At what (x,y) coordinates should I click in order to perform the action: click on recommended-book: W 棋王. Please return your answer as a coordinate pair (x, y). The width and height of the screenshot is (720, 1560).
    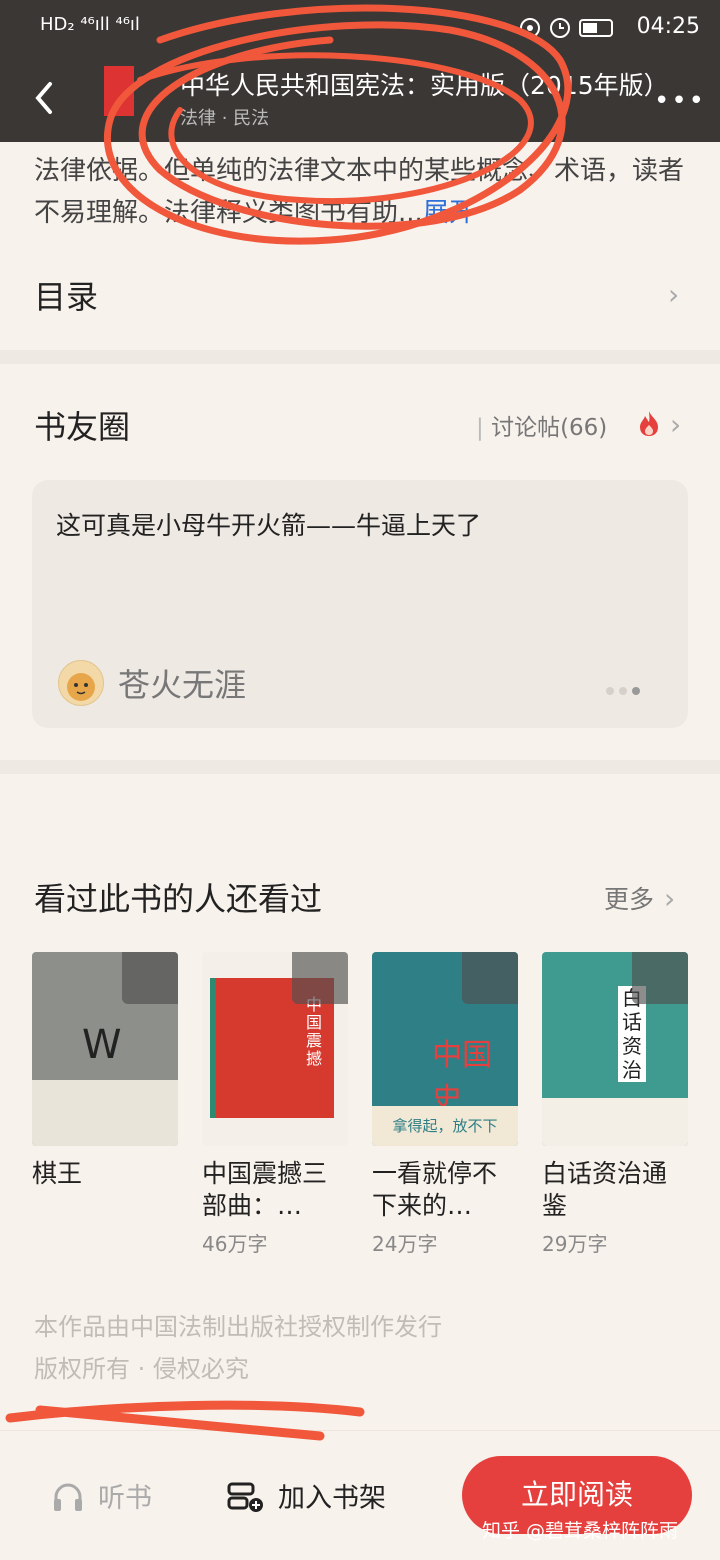
    Looking at the image, I should click on (105, 1090).